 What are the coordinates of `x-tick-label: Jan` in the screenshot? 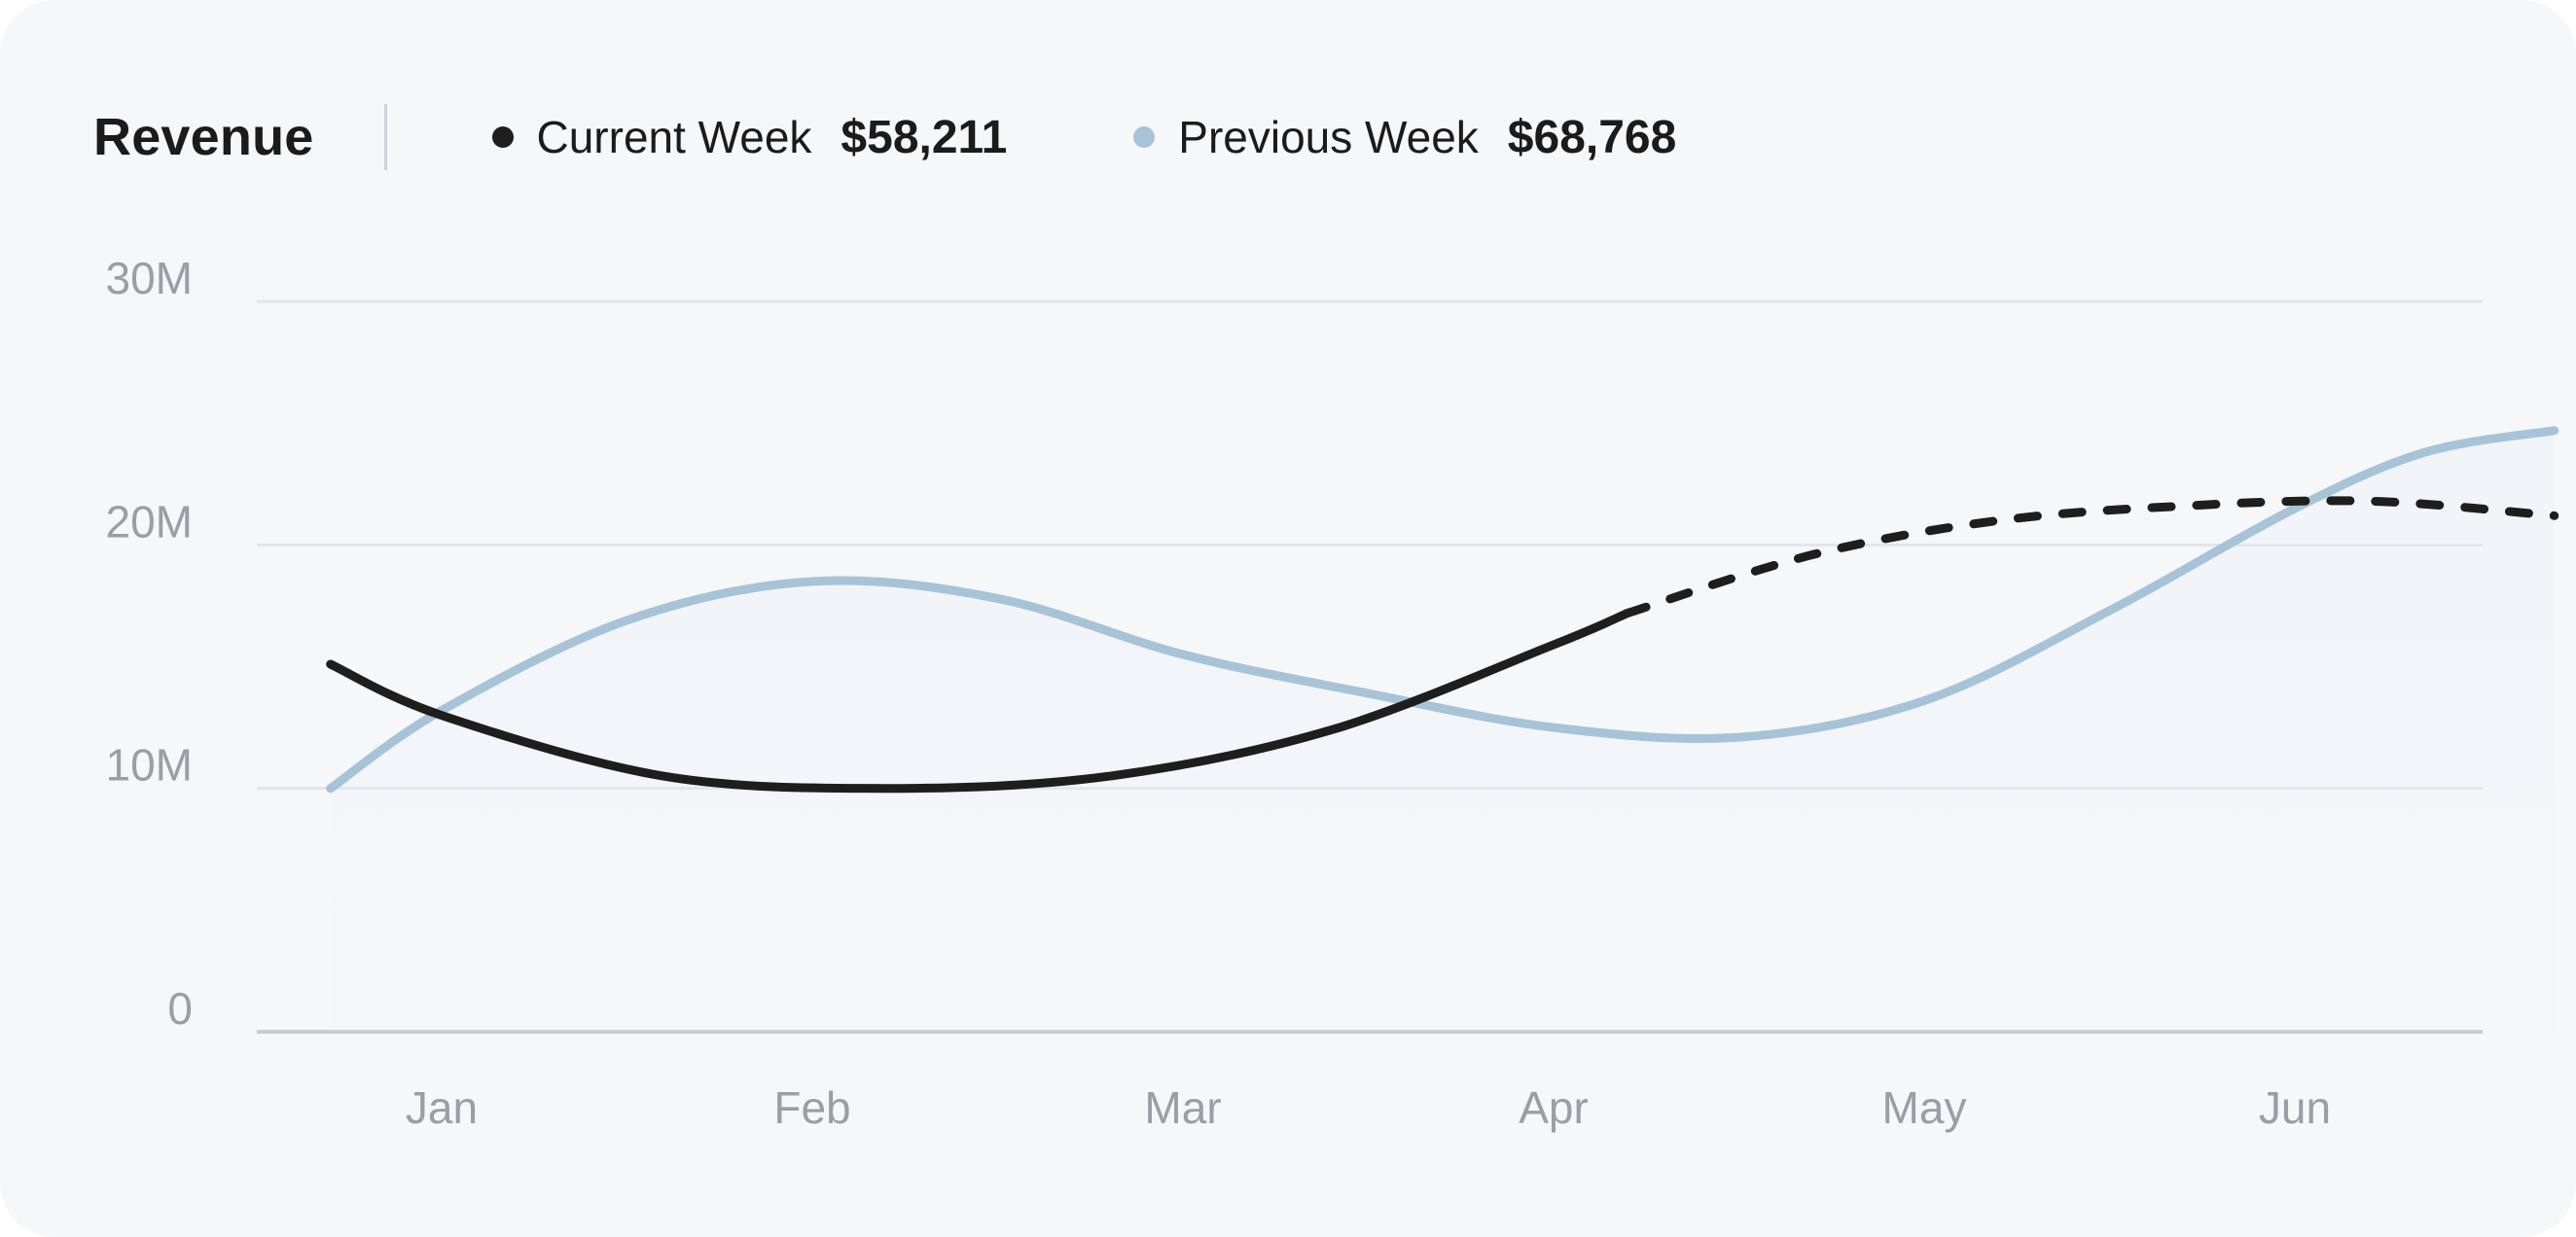 It's located at (442, 1107).